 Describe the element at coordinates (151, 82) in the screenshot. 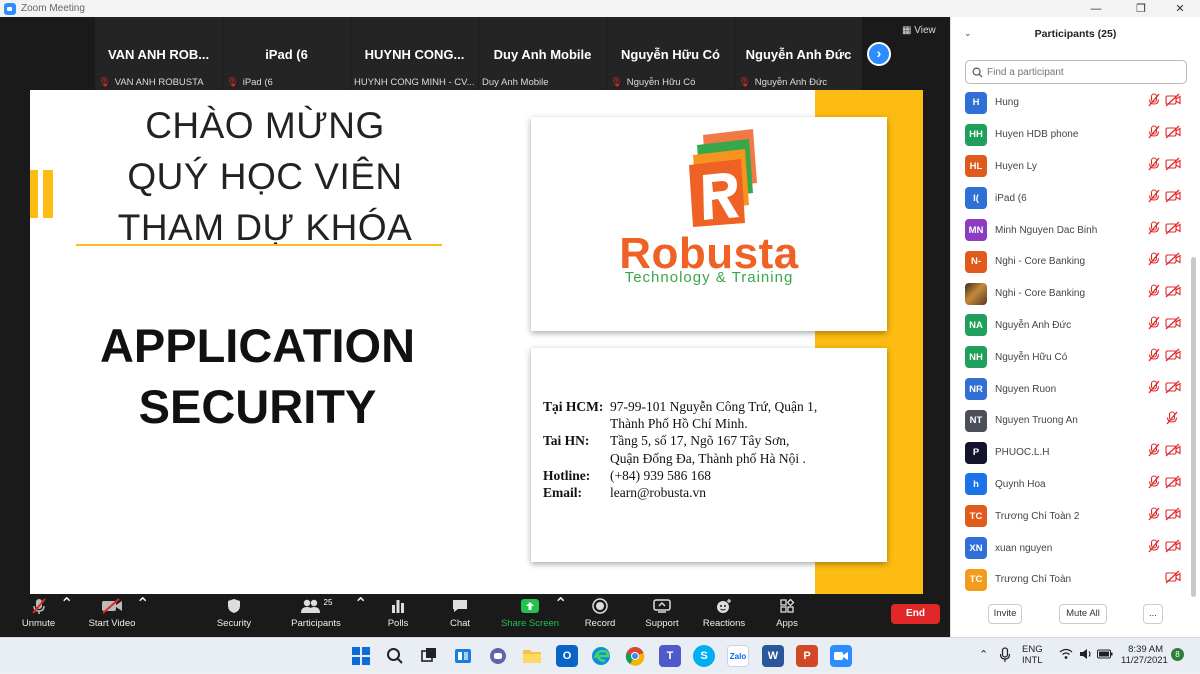

I see `tile-label: 🎙︎ VAN ANH ROBUSTA` at that location.